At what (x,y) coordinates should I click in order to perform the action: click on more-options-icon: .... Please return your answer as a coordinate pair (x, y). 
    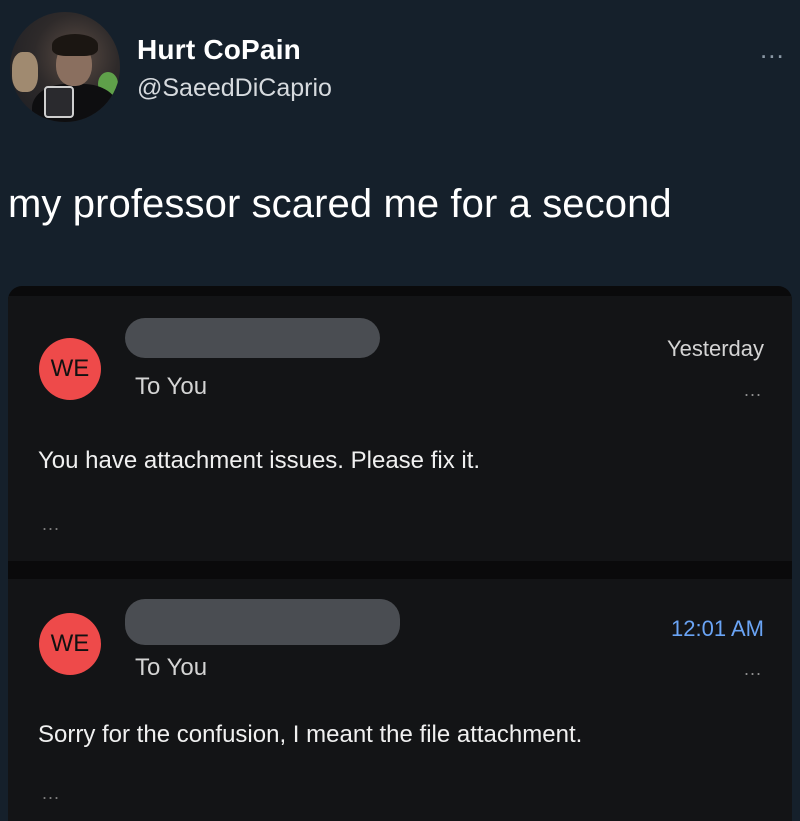
    Looking at the image, I should click on (772, 49).